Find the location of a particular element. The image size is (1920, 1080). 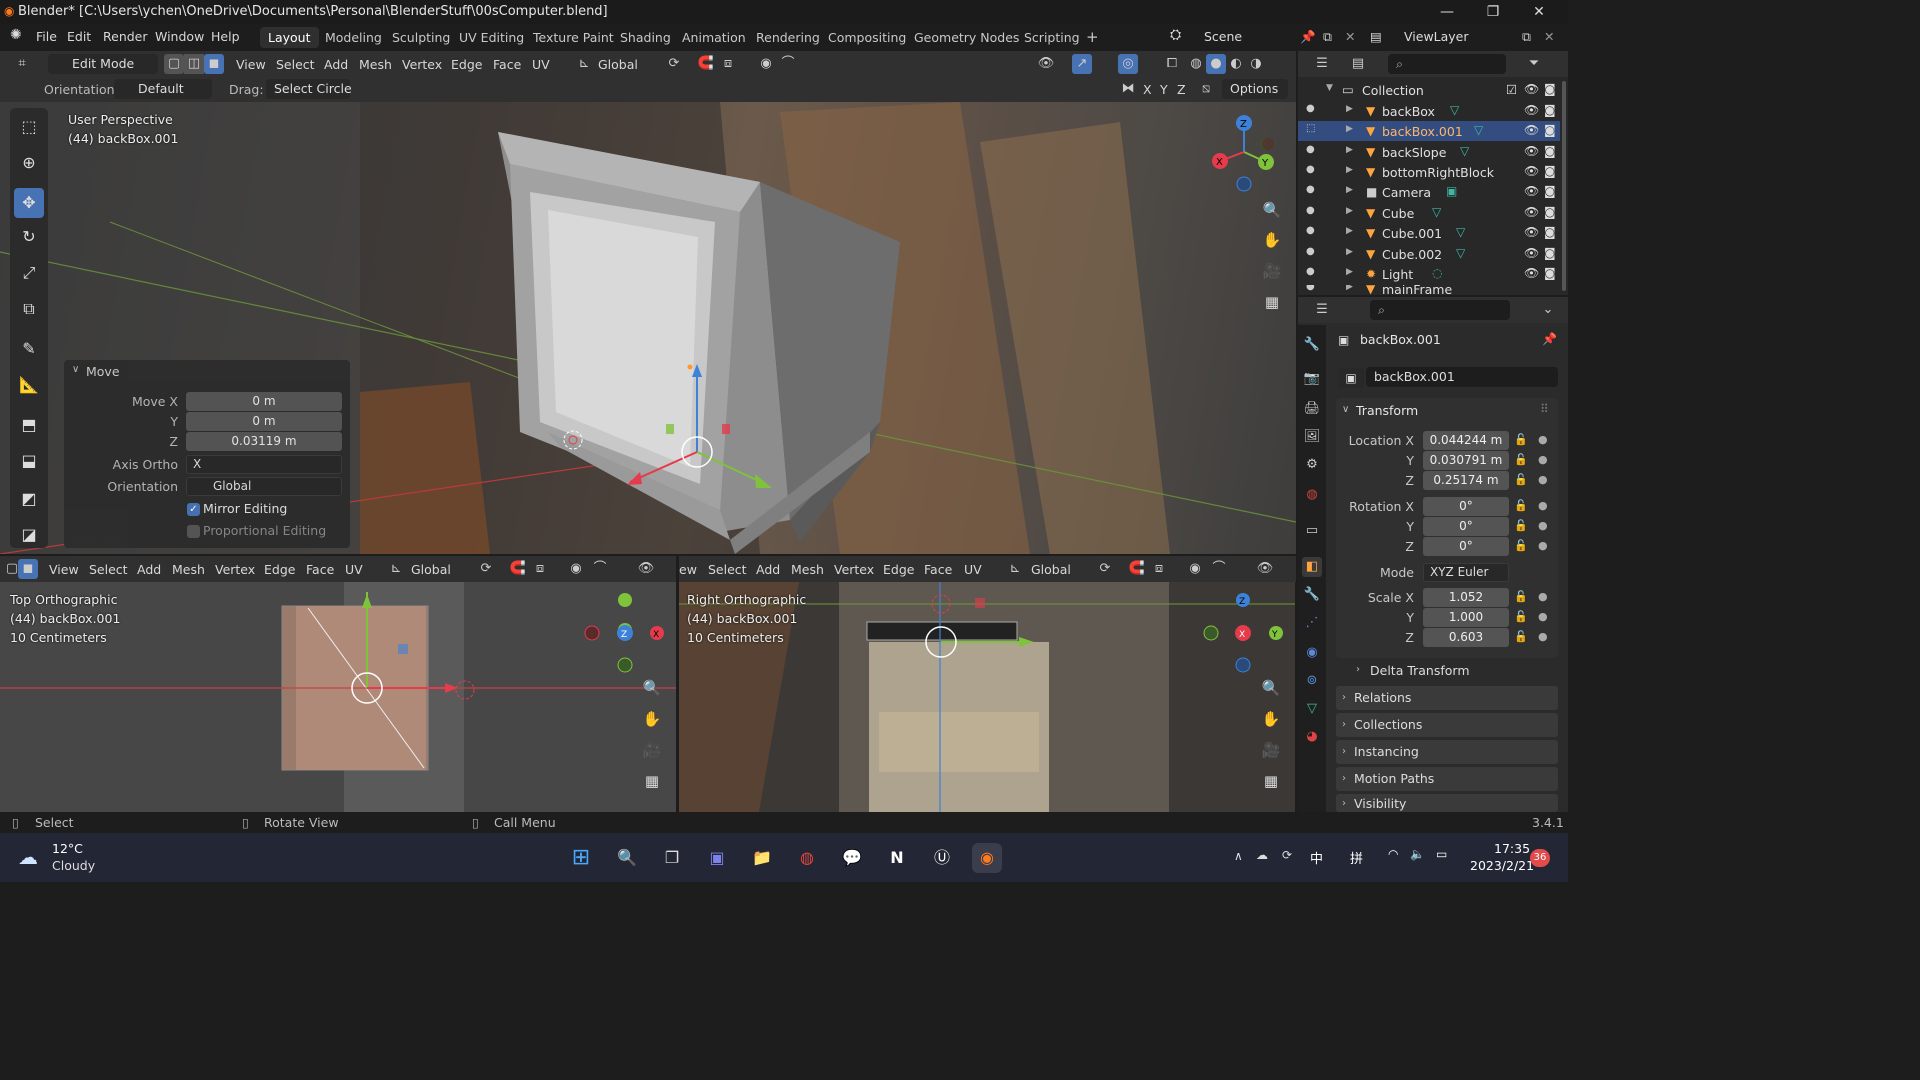

edge-select-icon: ◫ is located at coordinates (194, 64).